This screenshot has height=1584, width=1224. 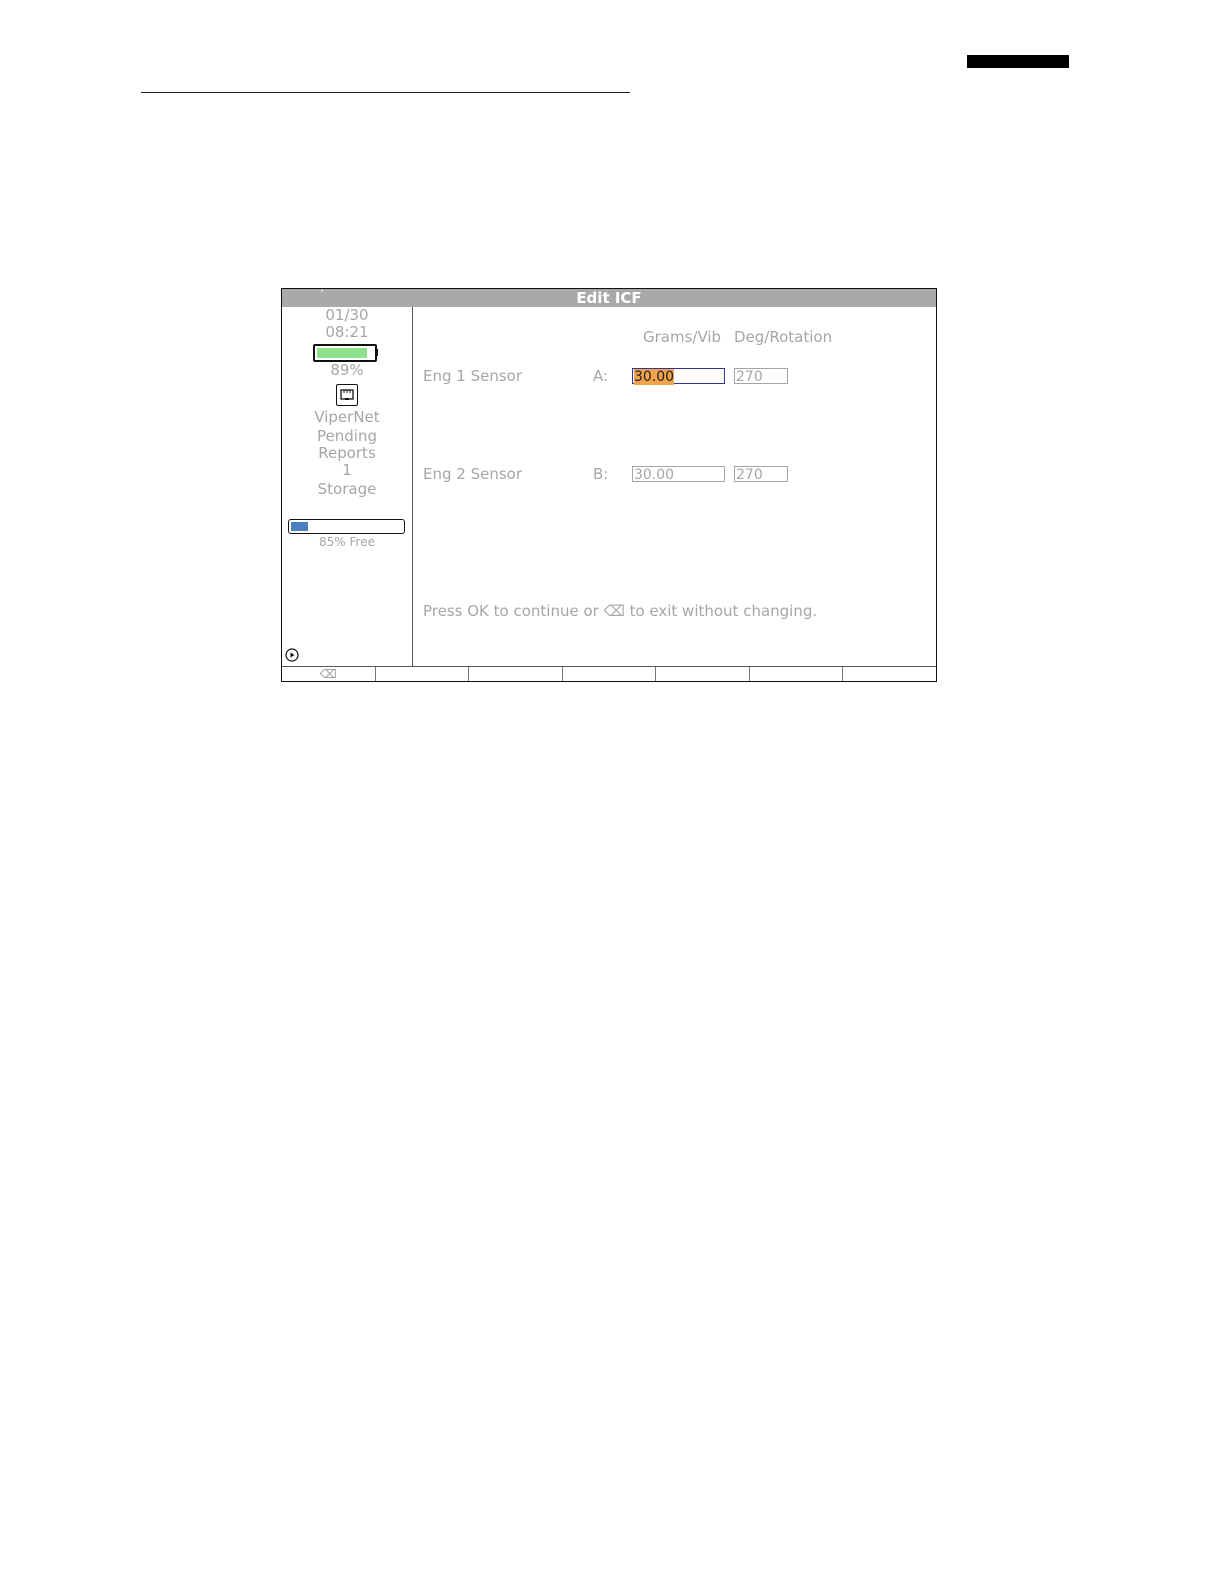 I want to click on reports-label: Reports, so click(x=347, y=453).